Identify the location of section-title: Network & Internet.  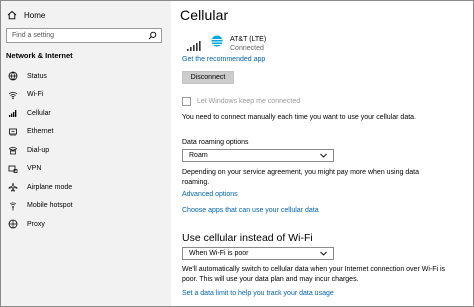
(39, 55).